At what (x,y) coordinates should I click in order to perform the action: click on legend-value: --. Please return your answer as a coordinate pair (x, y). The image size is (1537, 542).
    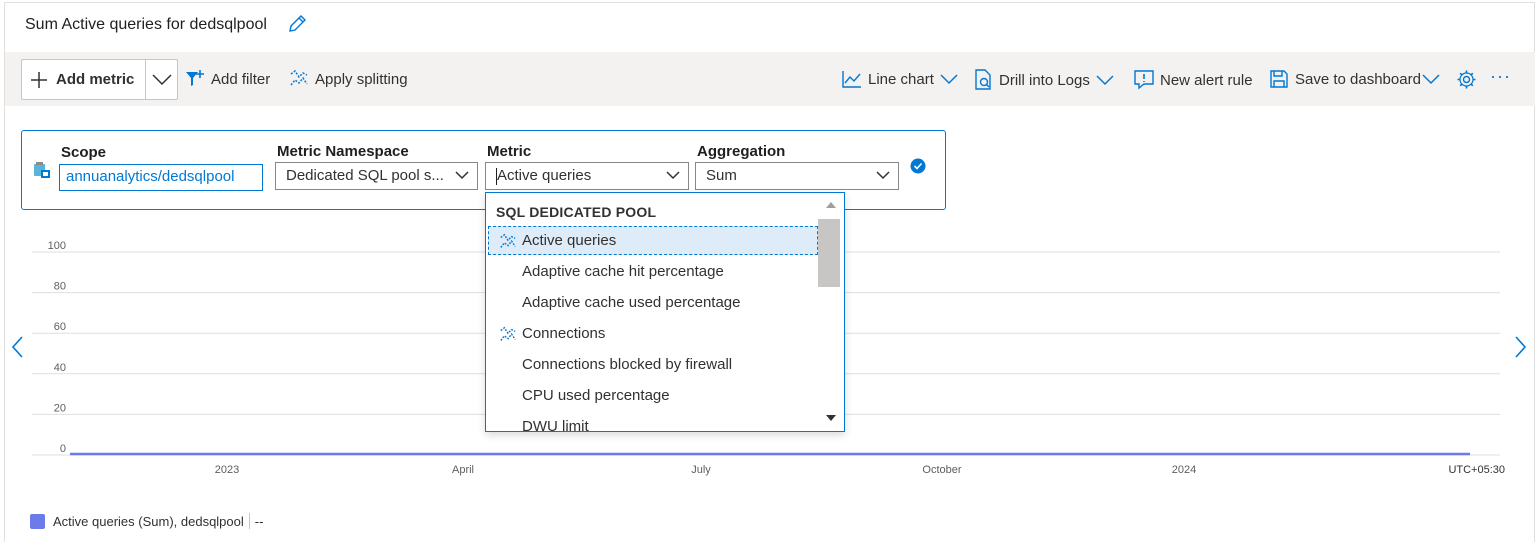
    Looking at the image, I should click on (259, 521).